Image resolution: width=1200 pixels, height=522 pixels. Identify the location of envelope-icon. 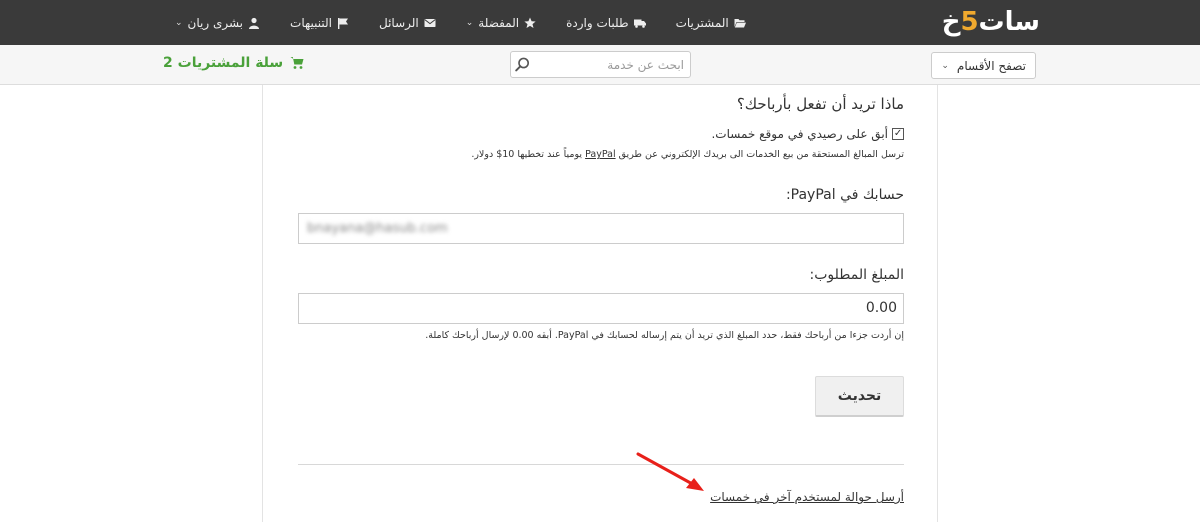
(430, 22).